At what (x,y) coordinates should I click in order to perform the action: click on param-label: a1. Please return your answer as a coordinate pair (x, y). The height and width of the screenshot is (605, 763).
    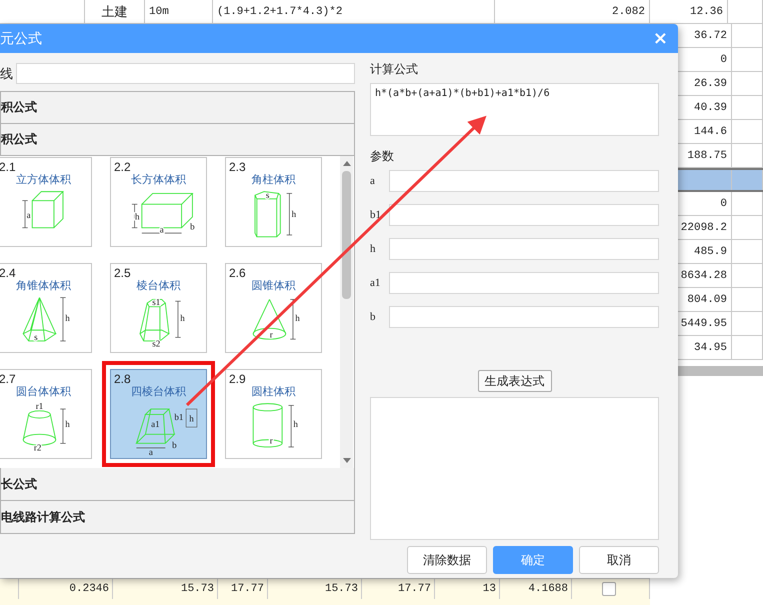
    Looking at the image, I should click on (376, 283).